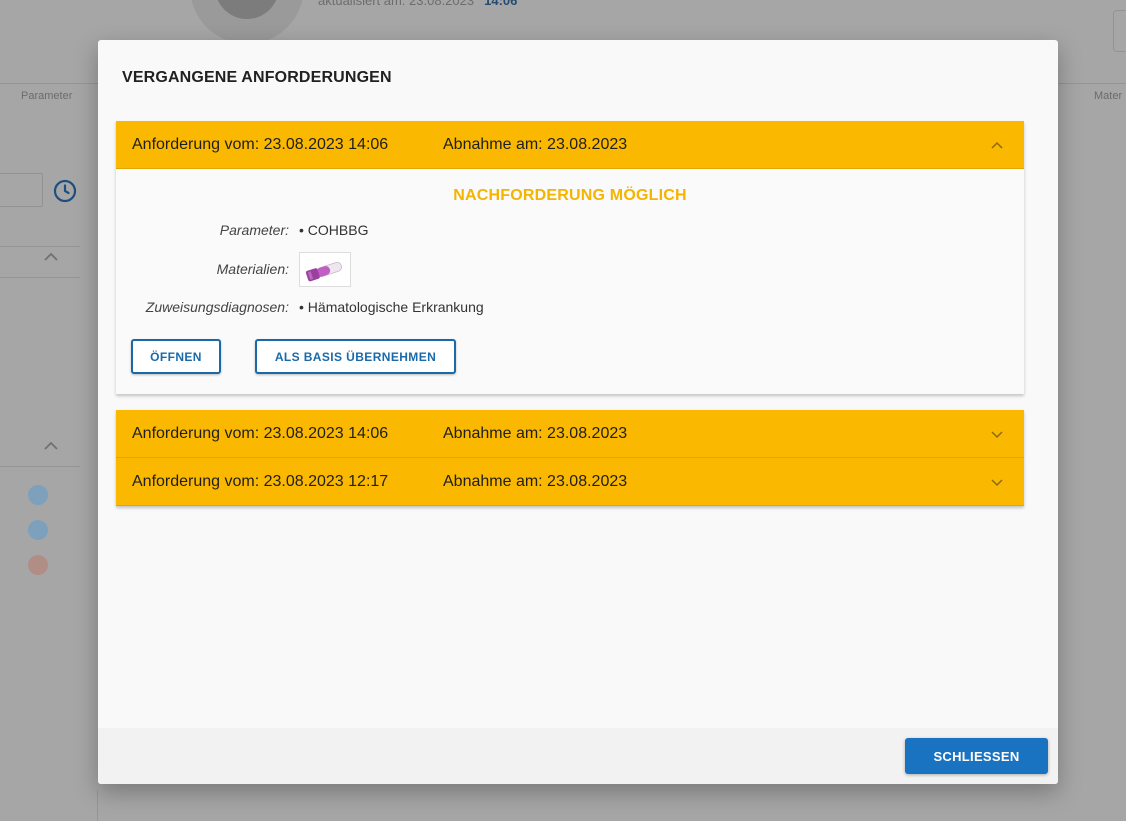 The image size is (1126, 821). What do you see at coordinates (257, 77) in the screenshot?
I see `dialog-title: VERGANGENE ANFORDERUNGEN` at bounding box center [257, 77].